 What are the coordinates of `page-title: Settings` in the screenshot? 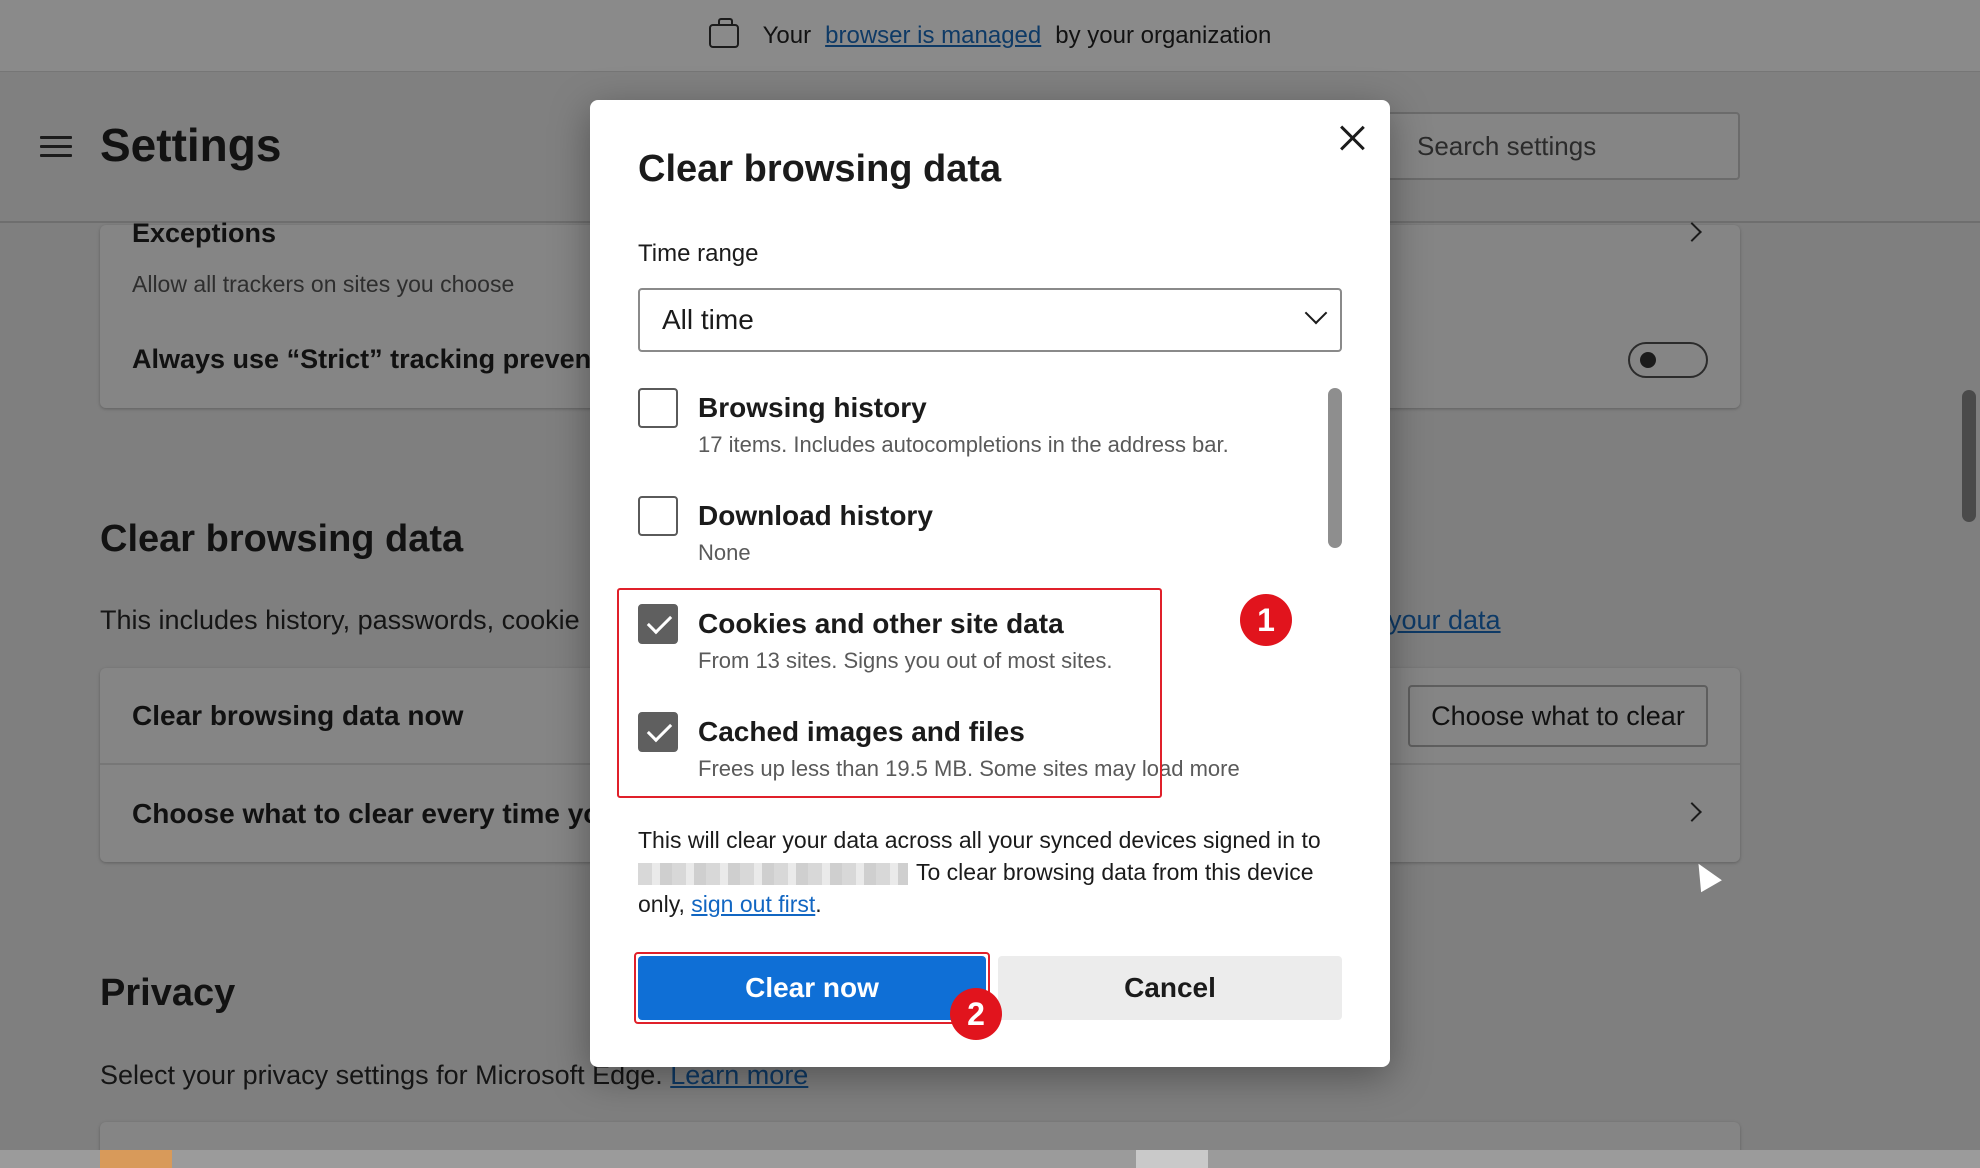 It's located at (191, 145).